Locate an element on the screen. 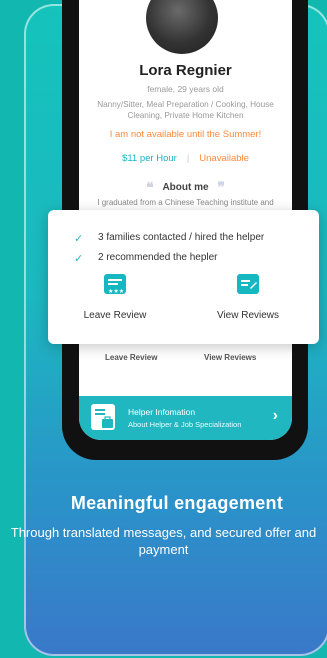  view-reviews-label: View Reviews is located at coordinates (248, 315).